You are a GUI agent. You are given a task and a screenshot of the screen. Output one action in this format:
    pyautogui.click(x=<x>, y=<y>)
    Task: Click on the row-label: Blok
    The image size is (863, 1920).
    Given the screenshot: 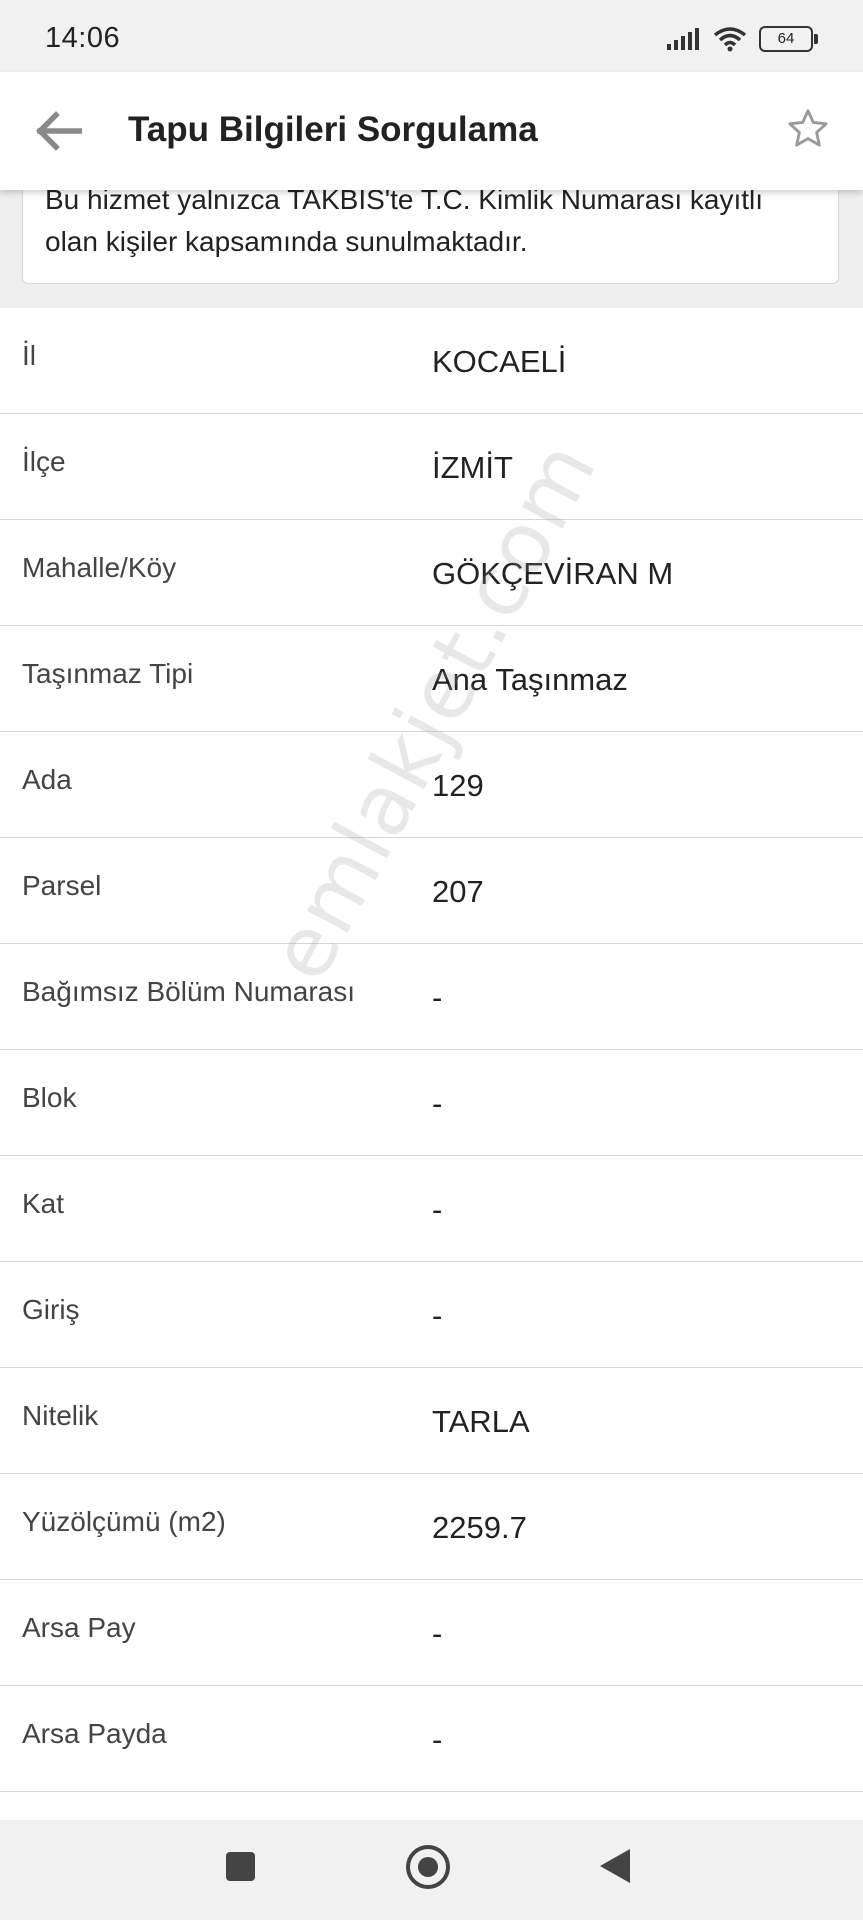 What is the action you would take?
    pyautogui.click(x=49, y=1097)
    